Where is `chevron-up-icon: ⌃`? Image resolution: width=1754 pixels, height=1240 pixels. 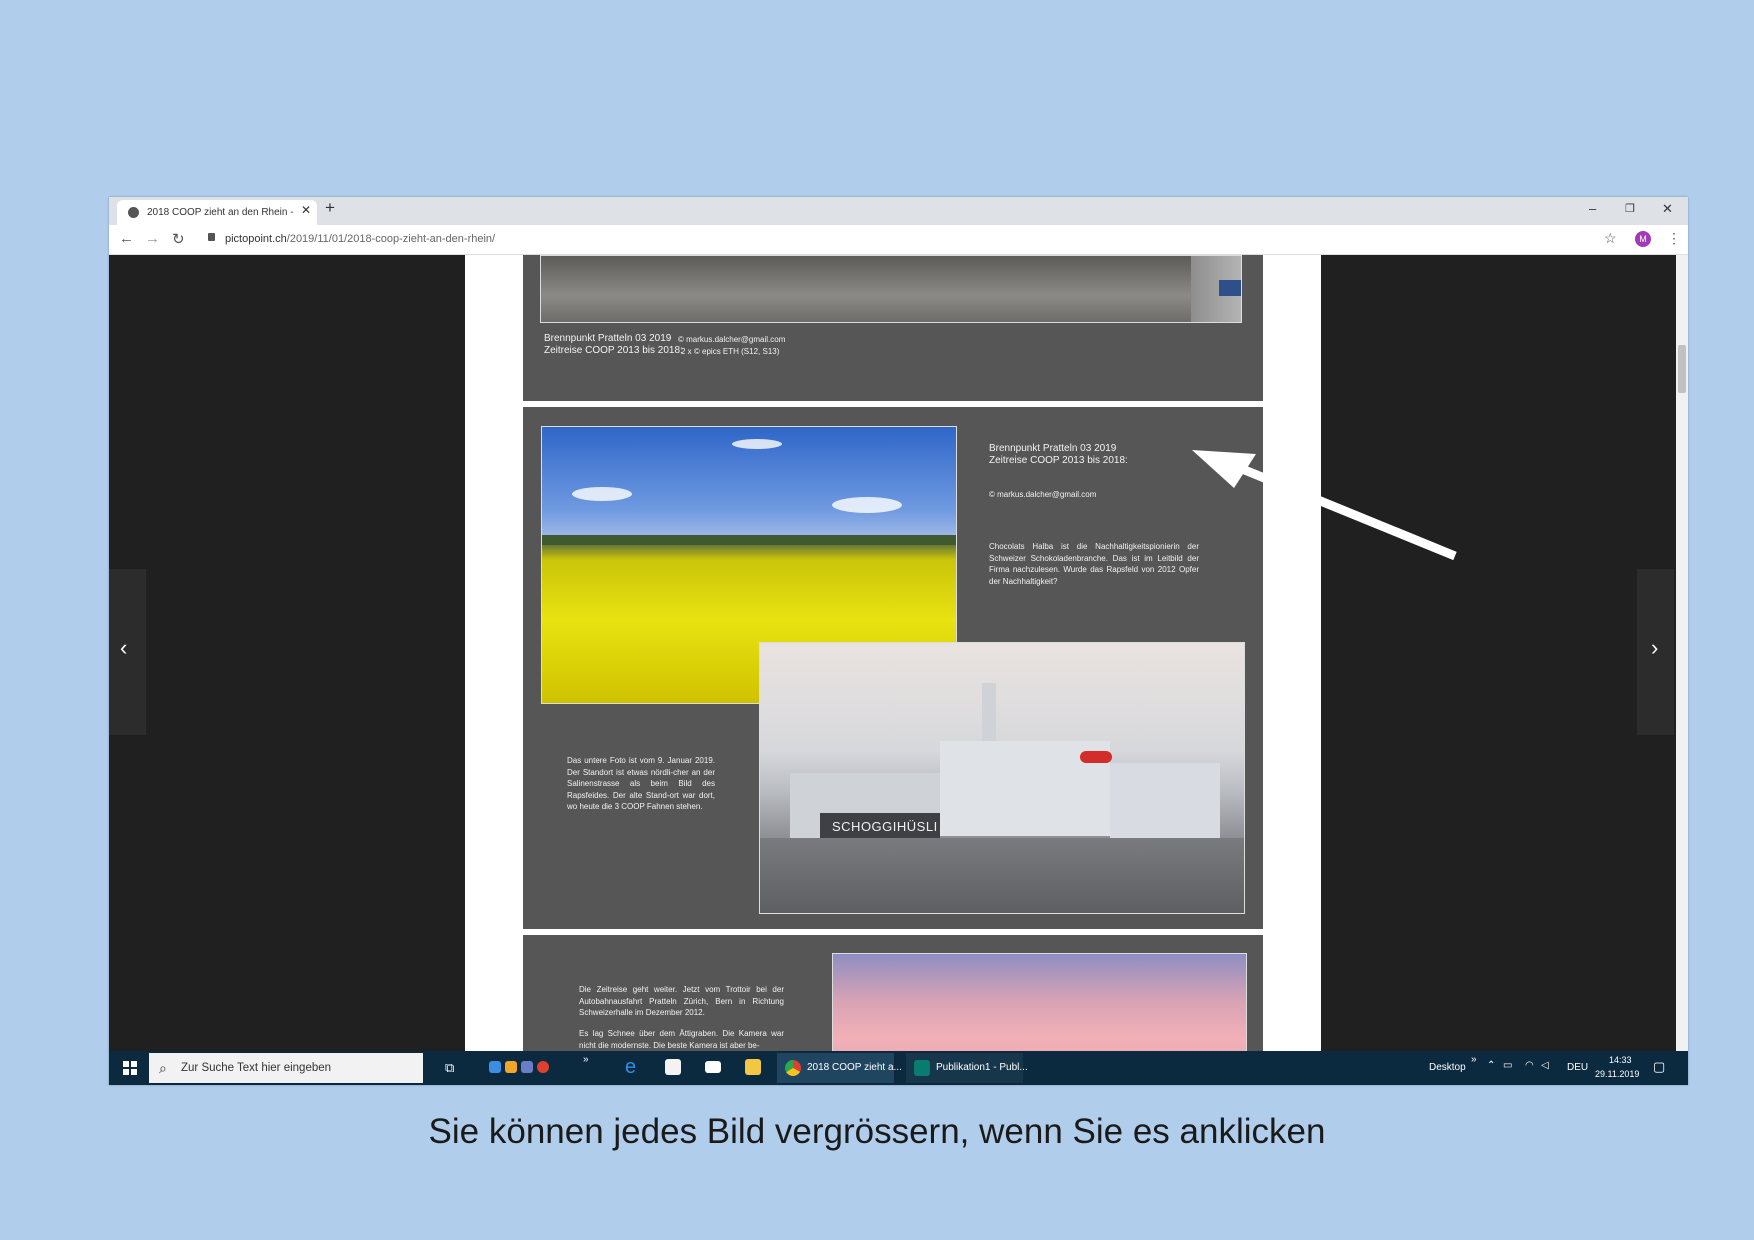
chevron-up-icon: ⌃ is located at coordinates (1491, 1065).